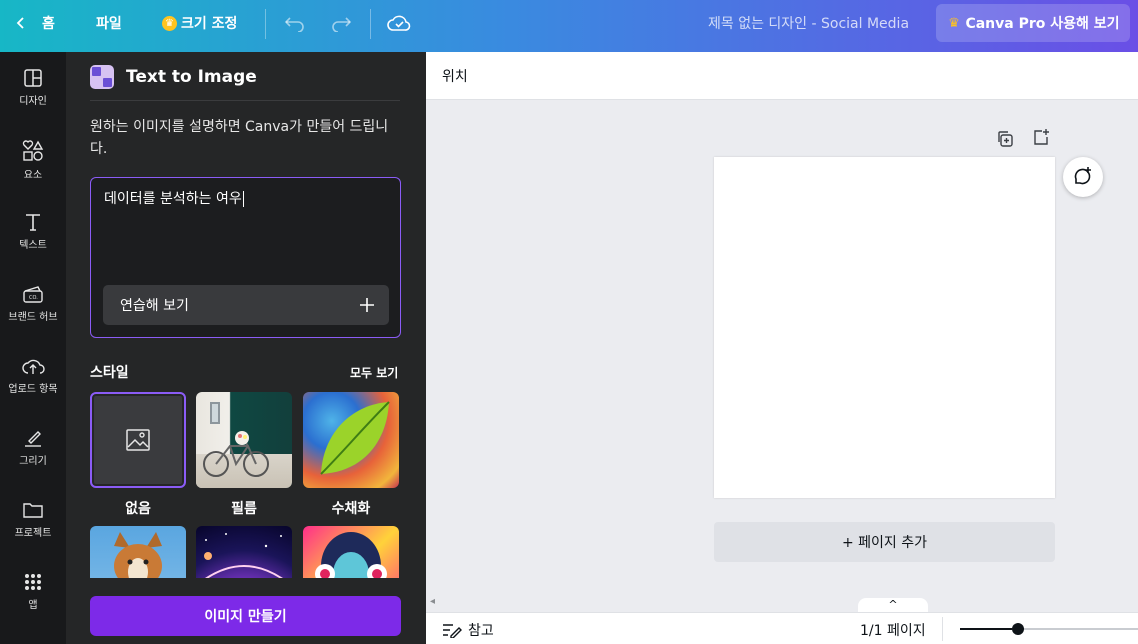  I want to click on add-comment-button, so click(1083, 177).